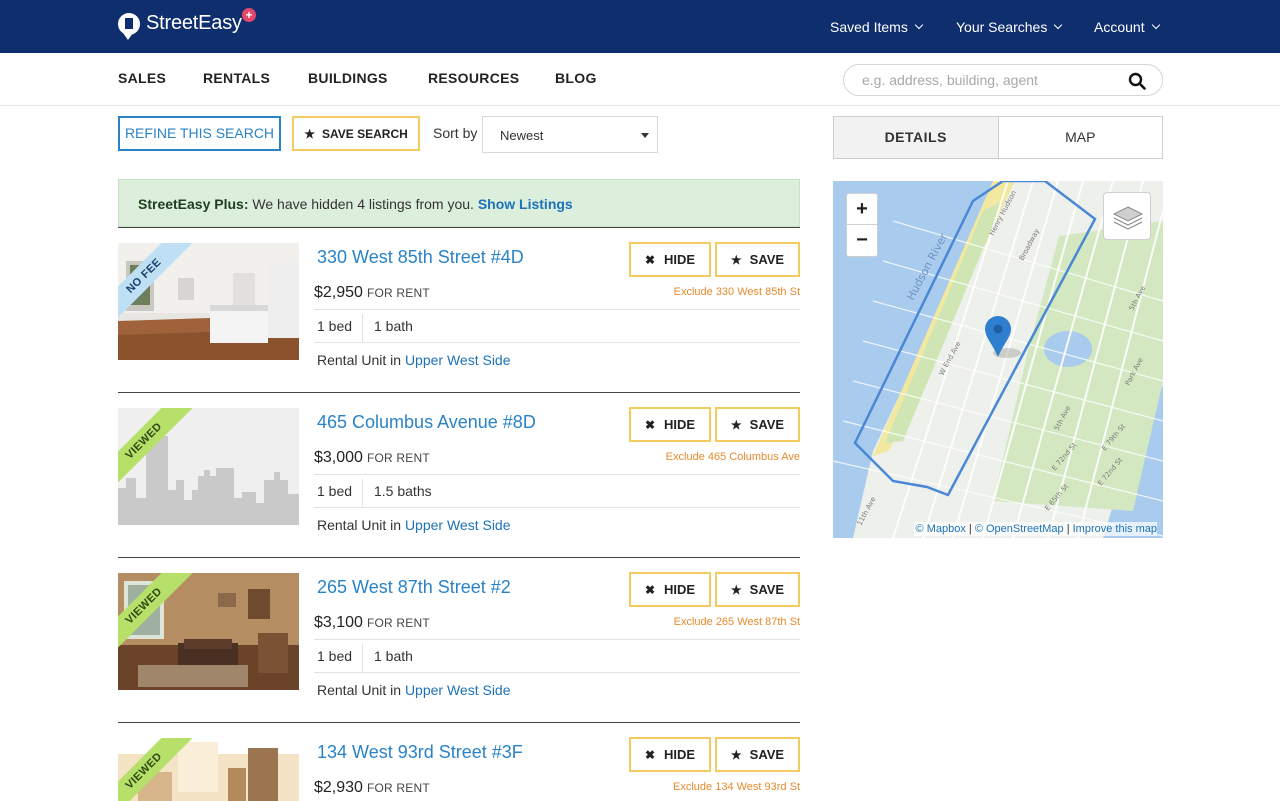 The image size is (1280, 801). I want to click on save-search-button: ★ SAVE SEARCH, so click(356, 133).